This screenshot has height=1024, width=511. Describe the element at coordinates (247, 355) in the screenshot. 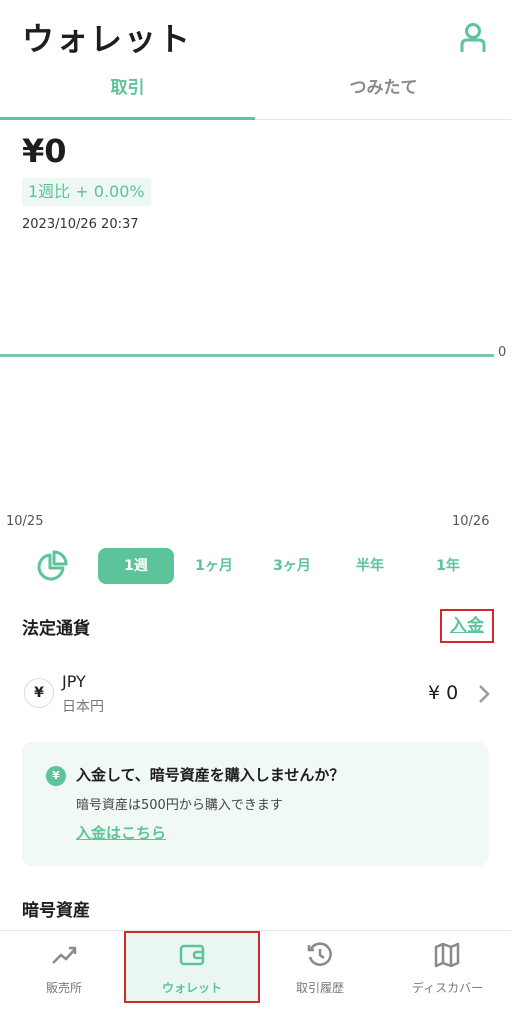

I see `chart-series-line` at that location.